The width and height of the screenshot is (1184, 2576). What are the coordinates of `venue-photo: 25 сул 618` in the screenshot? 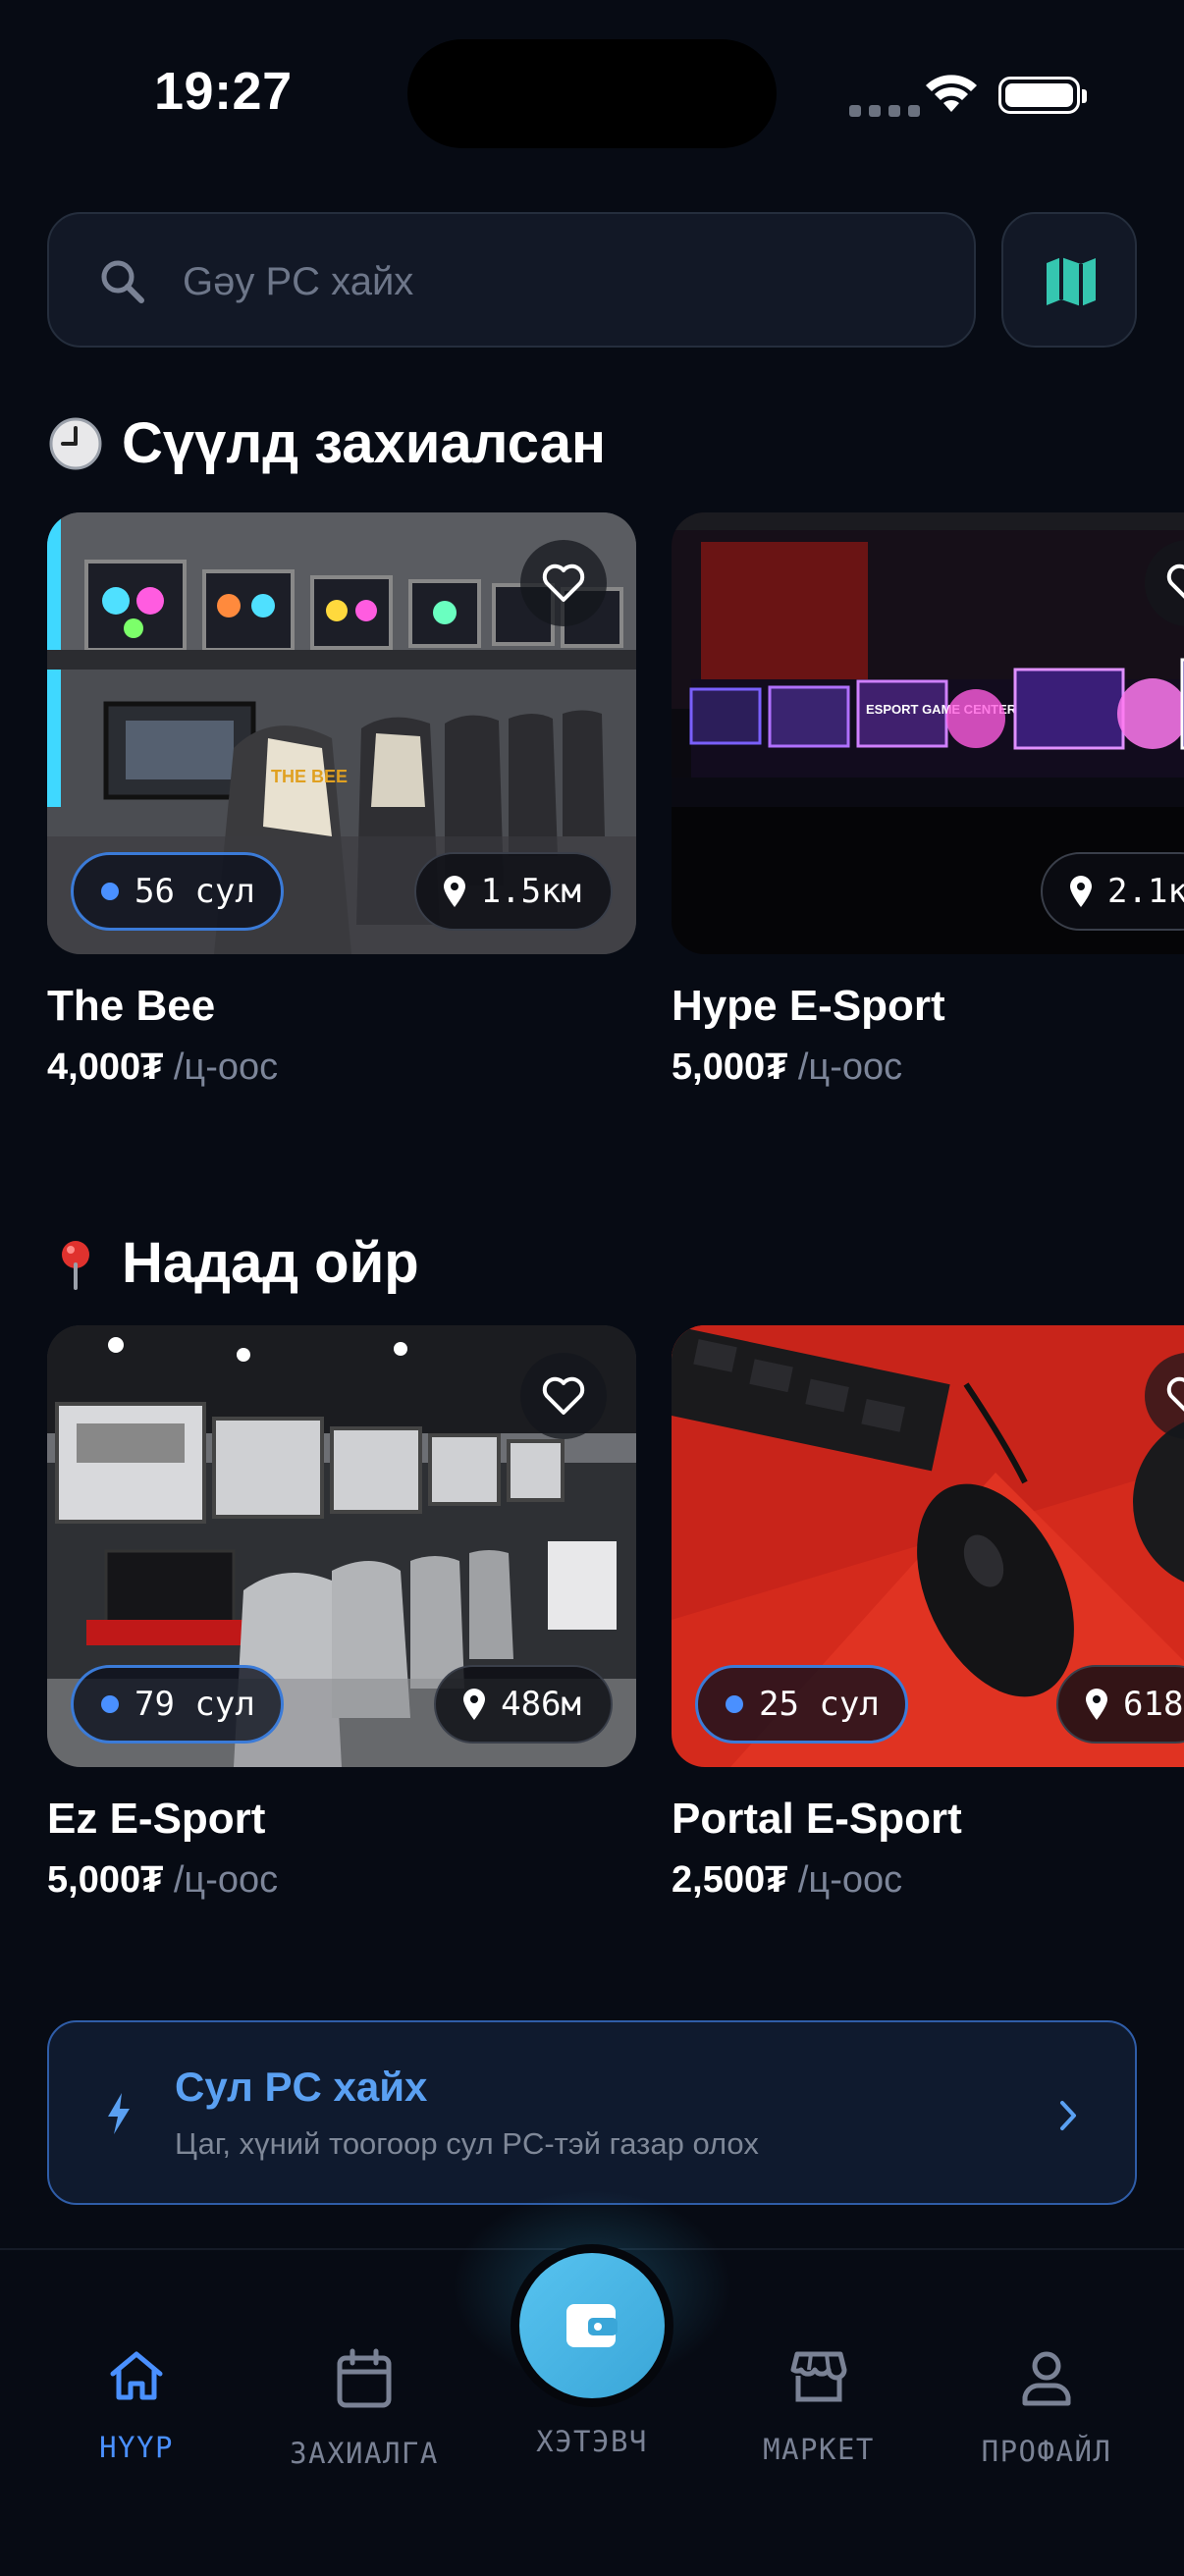 It's located at (928, 1546).